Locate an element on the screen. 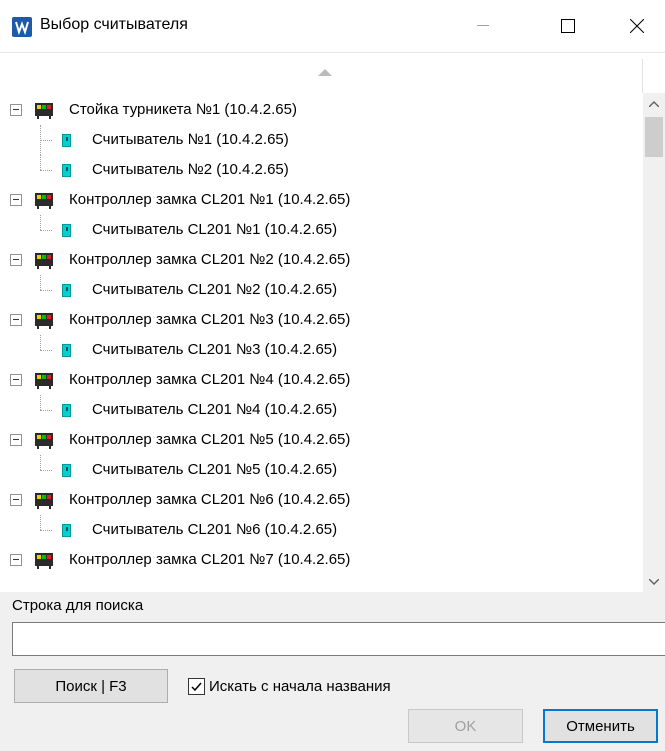 The width and height of the screenshot is (665, 751). tree-node-device: Контроллер замка CL201 №6 (10.4.2.65) is located at coordinates (321, 500).